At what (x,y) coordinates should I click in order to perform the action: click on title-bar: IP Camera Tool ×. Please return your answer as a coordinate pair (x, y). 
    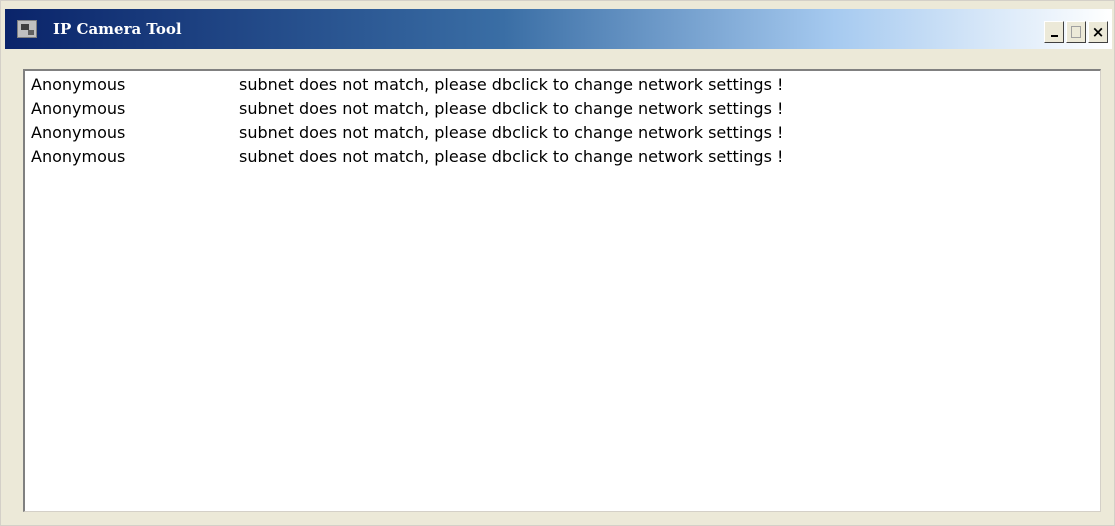
    Looking at the image, I should click on (558, 29).